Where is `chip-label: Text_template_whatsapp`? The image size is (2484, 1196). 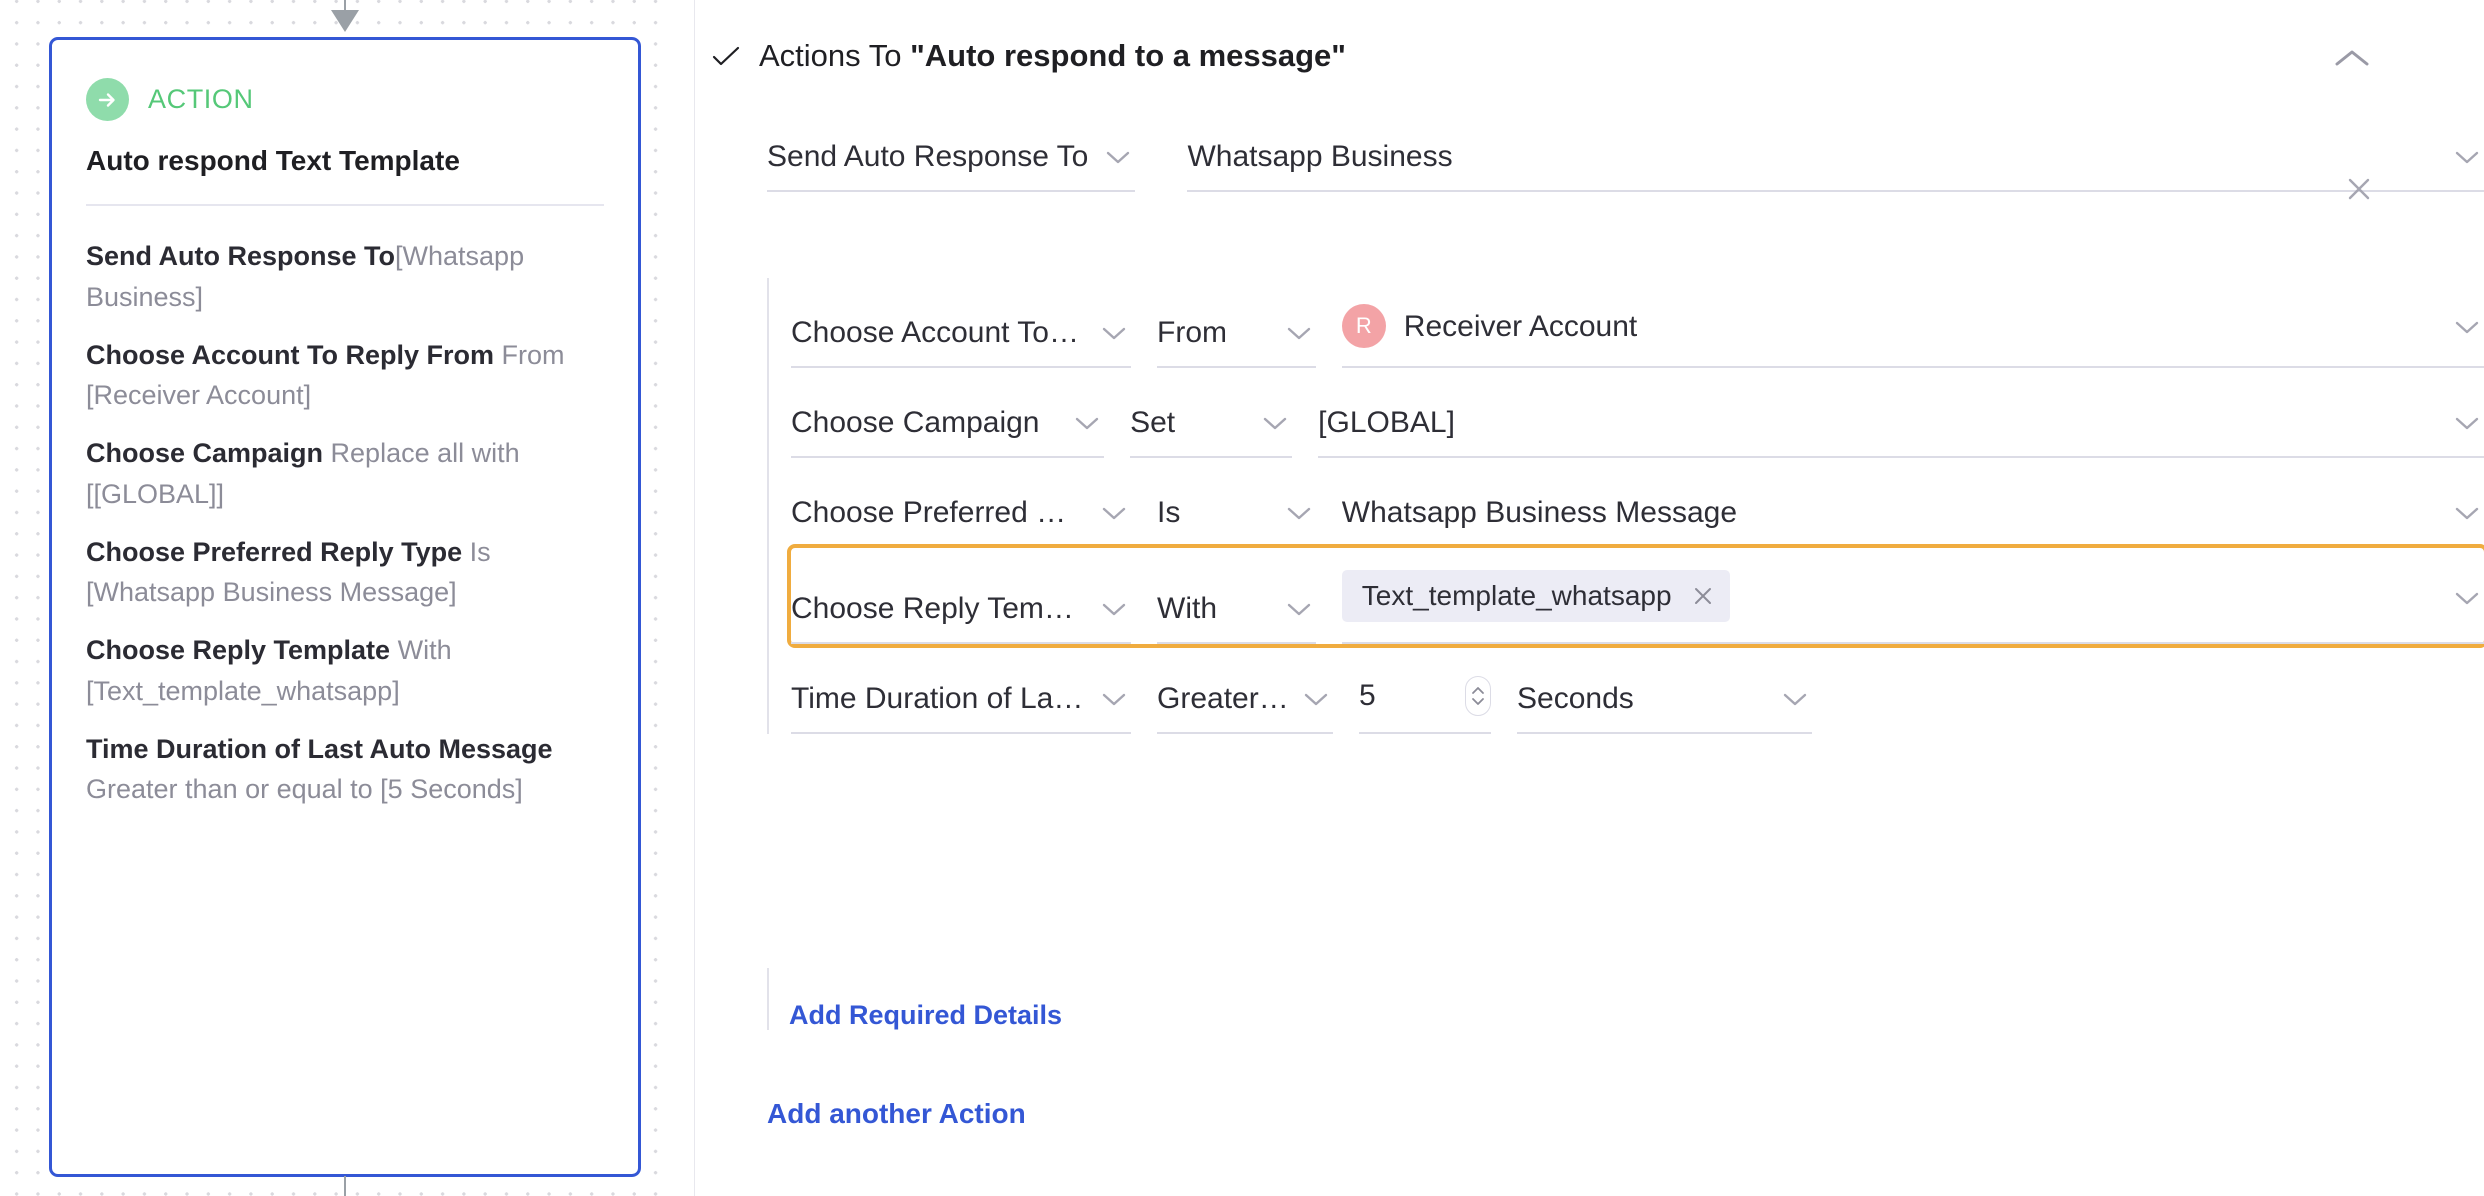 chip-label: Text_template_whatsapp is located at coordinates (1516, 595).